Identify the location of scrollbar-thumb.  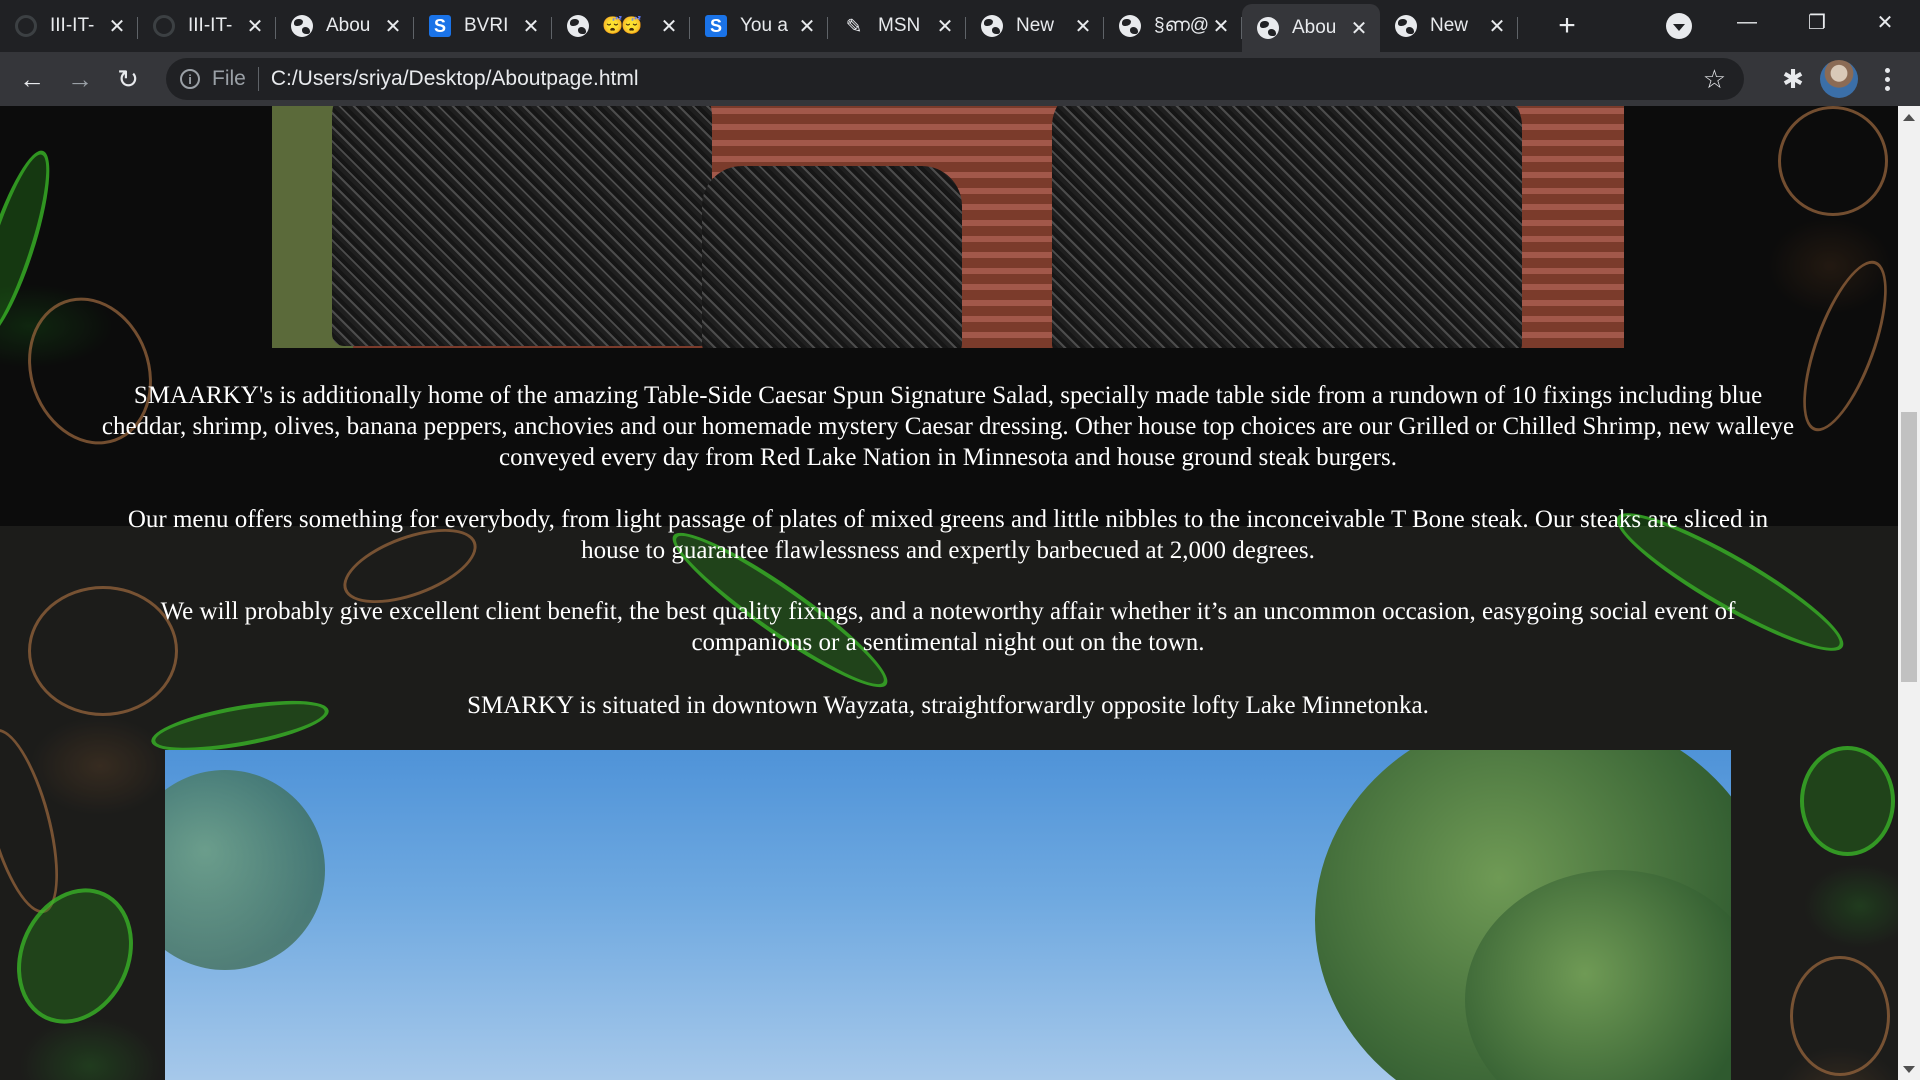
(1909, 547).